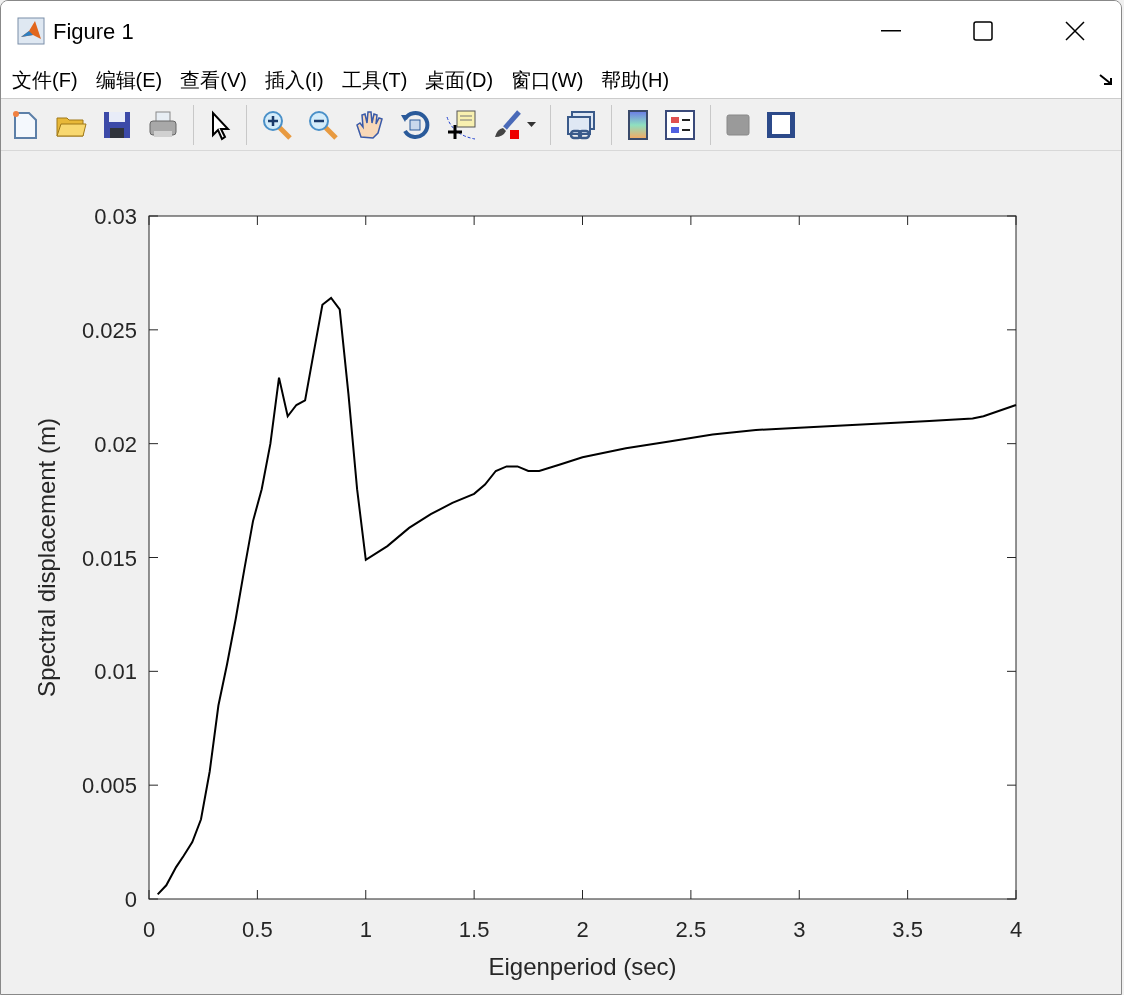 This screenshot has width=1124, height=995. I want to click on legend-icon, so click(680, 124).